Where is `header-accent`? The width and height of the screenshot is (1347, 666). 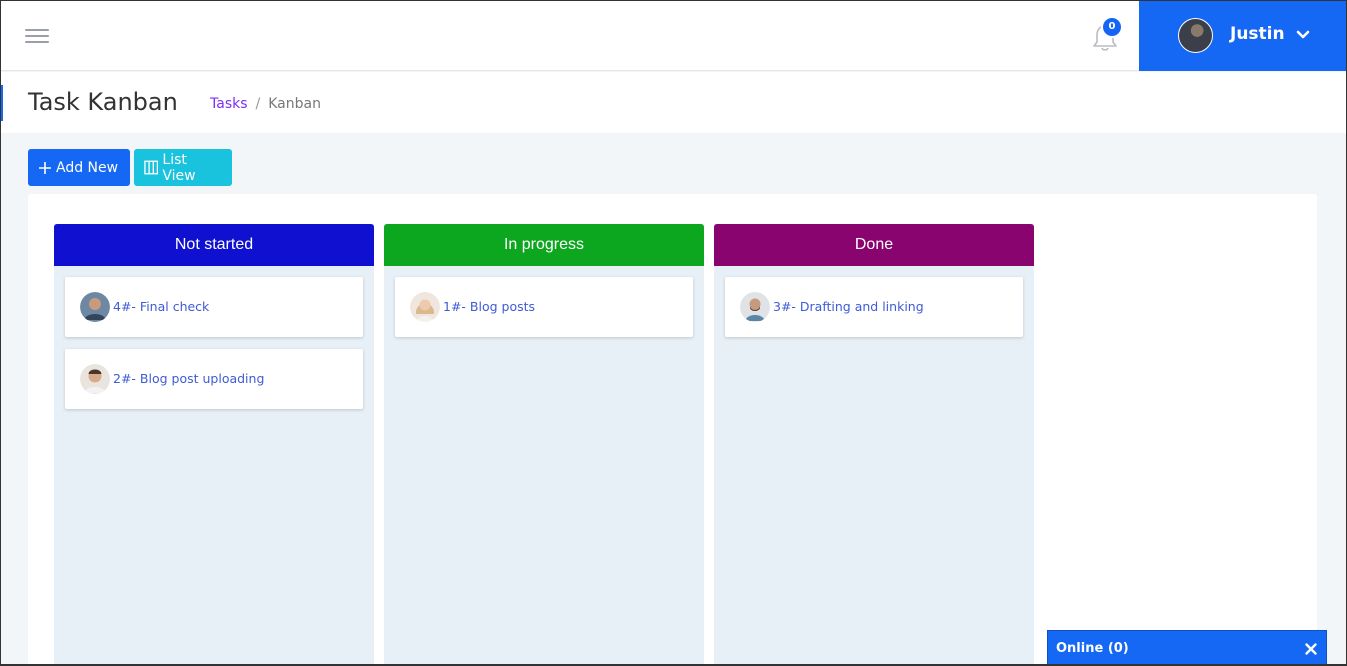
header-accent is located at coordinates (2, 103).